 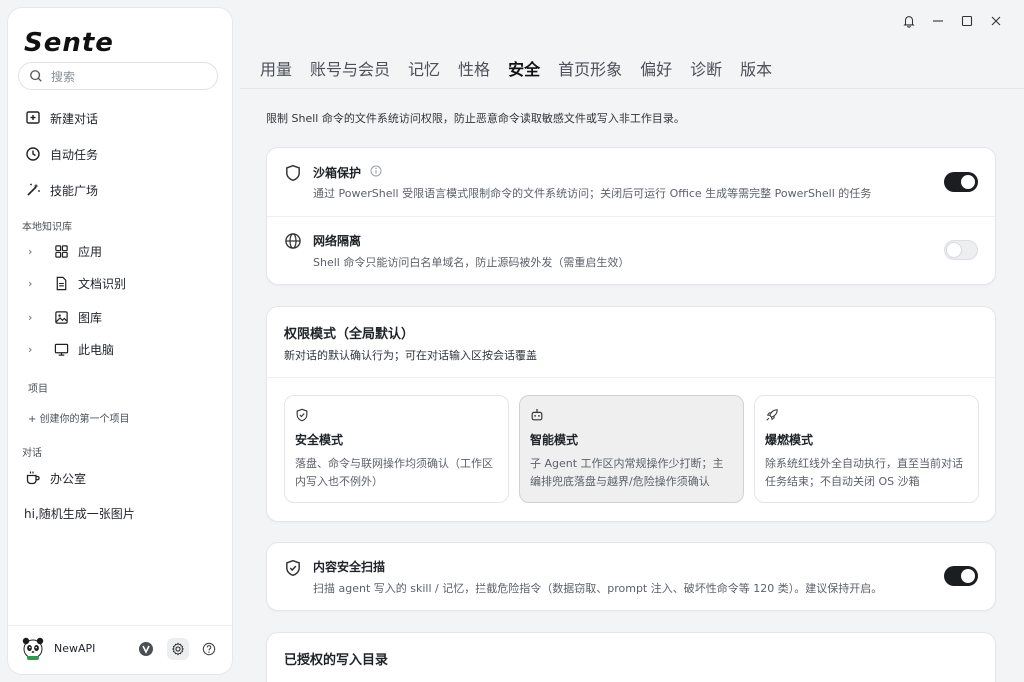 I want to click on sidebar-item-auto-tasks: 自动任务, so click(x=120, y=154).